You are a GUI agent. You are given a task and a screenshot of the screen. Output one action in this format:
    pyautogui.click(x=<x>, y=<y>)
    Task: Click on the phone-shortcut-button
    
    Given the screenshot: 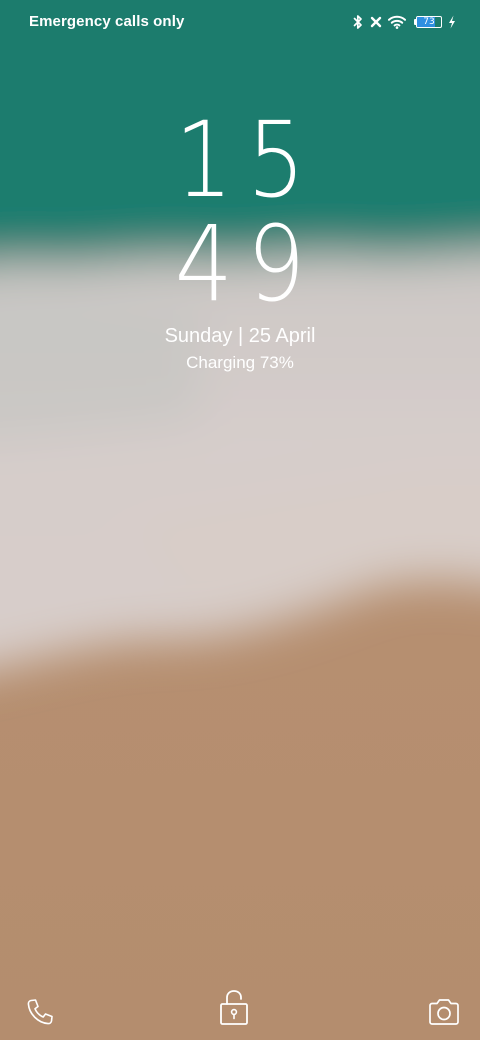 What is the action you would take?
    pyautogui.click(x=40, y=1012)
    